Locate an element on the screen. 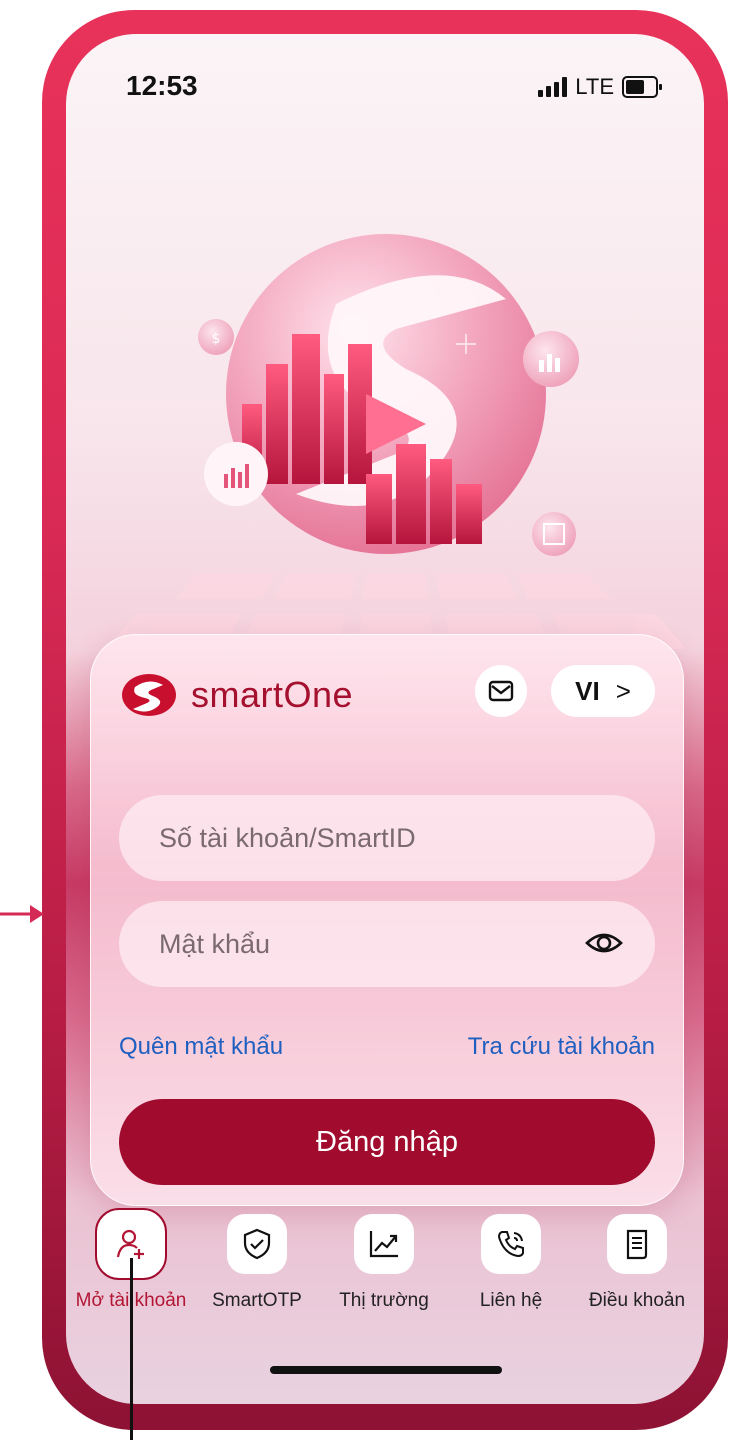  signal-icon is located at coordinates (553, 87).